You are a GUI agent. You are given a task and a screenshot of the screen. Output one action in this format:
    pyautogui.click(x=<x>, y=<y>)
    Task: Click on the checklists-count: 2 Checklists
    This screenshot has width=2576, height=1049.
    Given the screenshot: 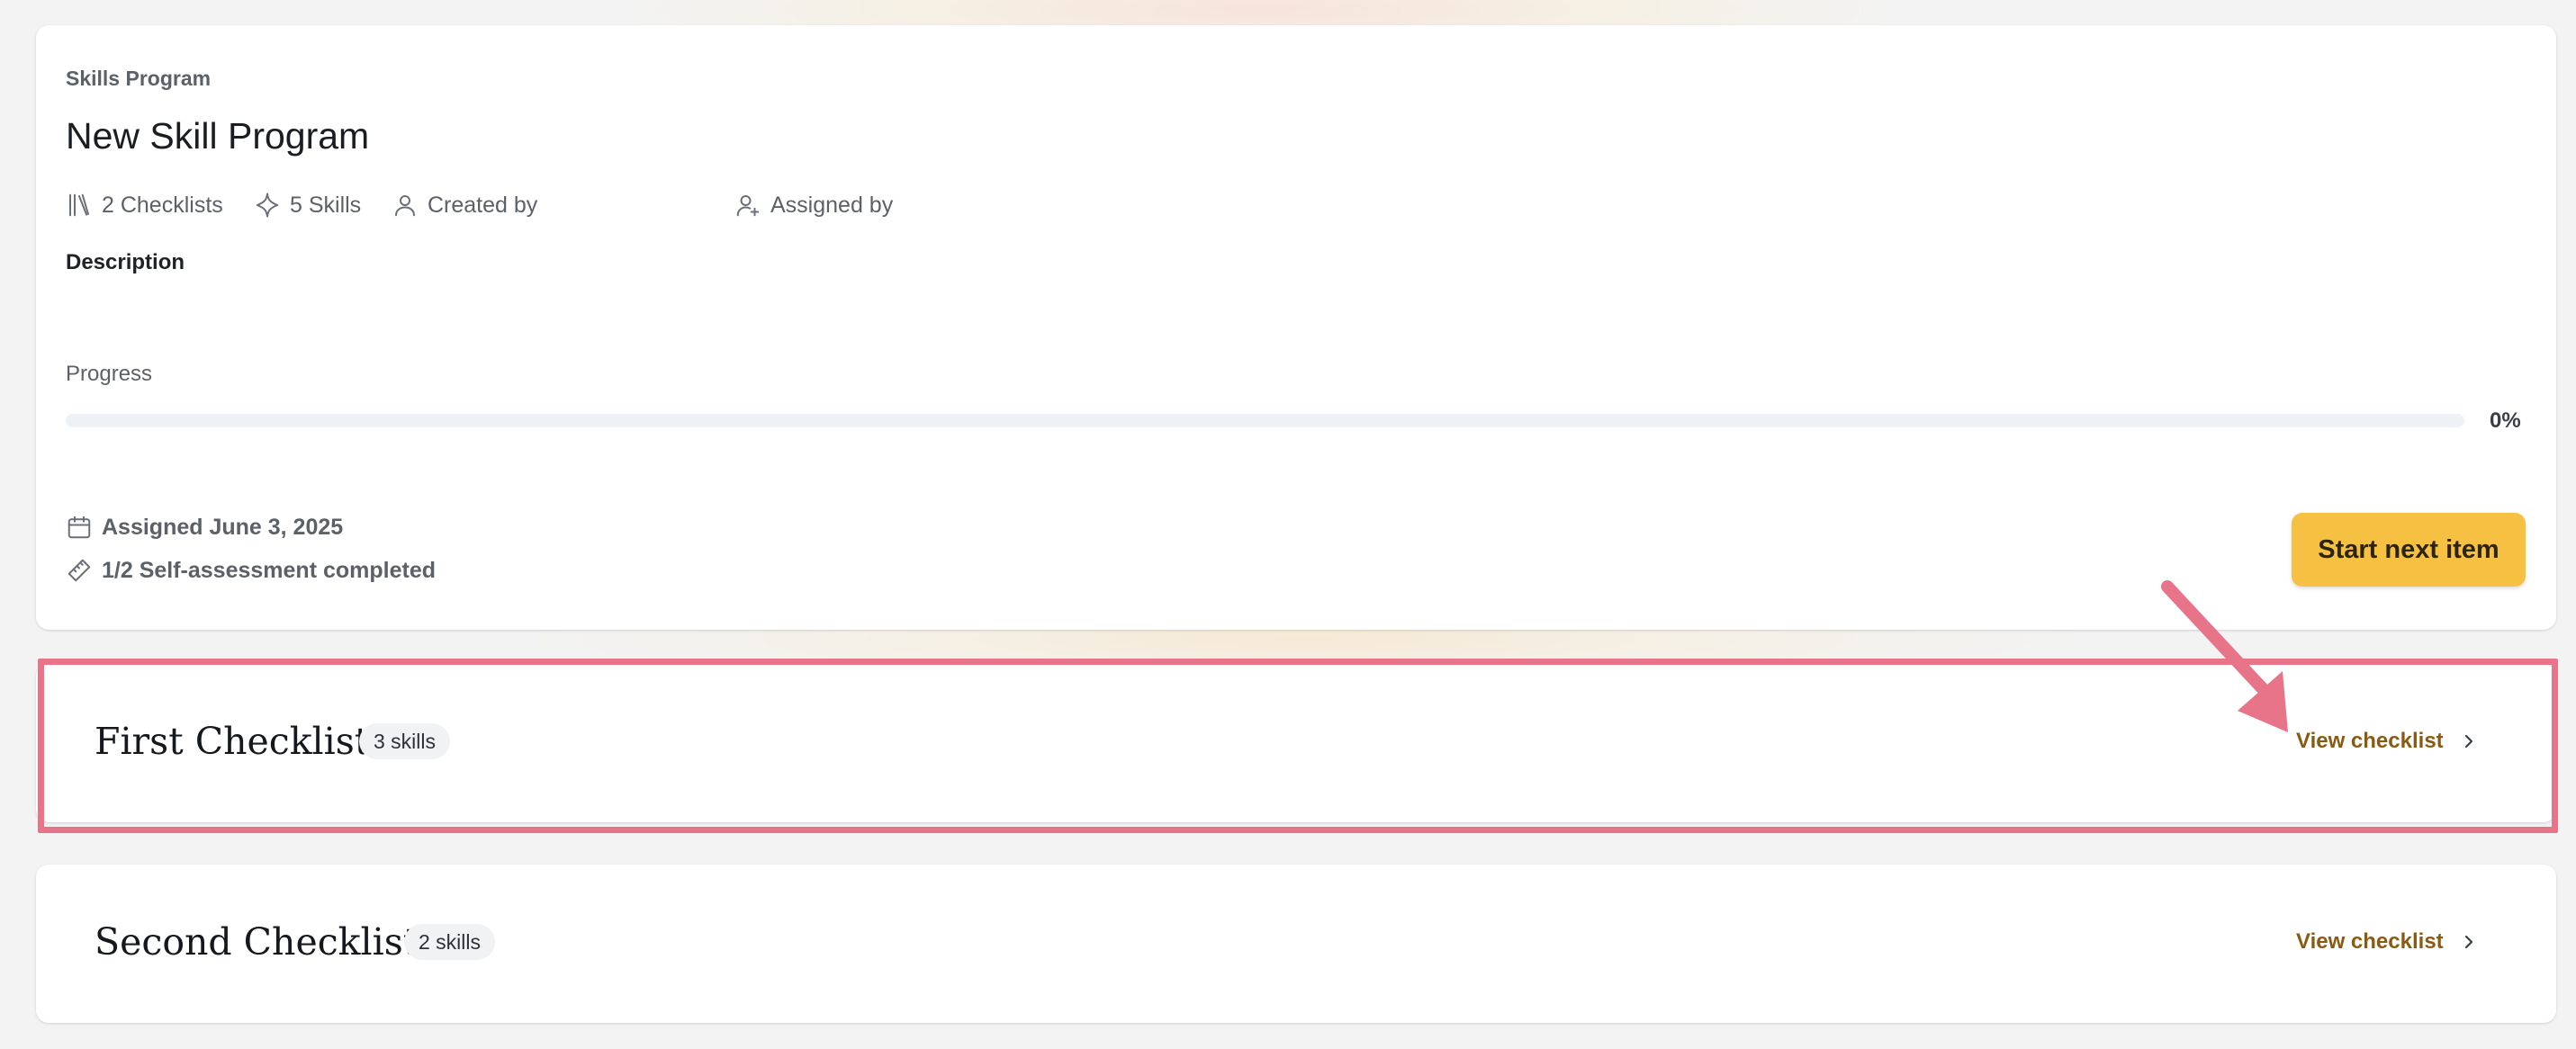 What is the action you would take?
    pyautogui.click(x=144, y=205)
    